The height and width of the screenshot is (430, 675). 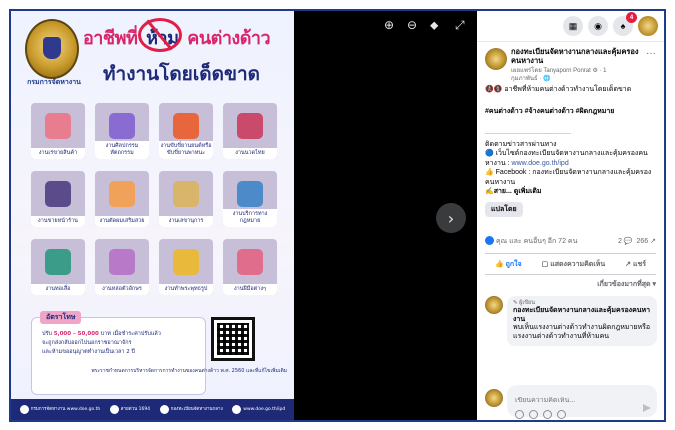 I want to click on footer-text: กรมการจัดหางาน www.doe.go.th, so click(x=65, y=409).